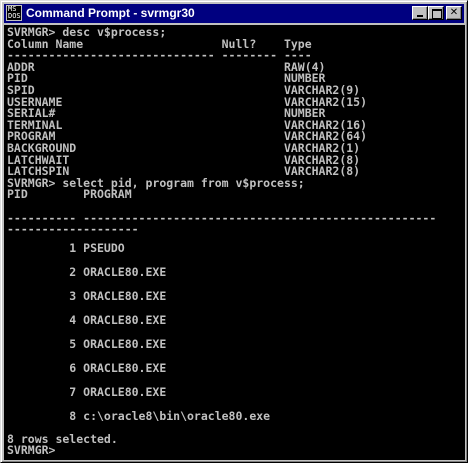  I want to click on maximize-icon, so click(437, 14).